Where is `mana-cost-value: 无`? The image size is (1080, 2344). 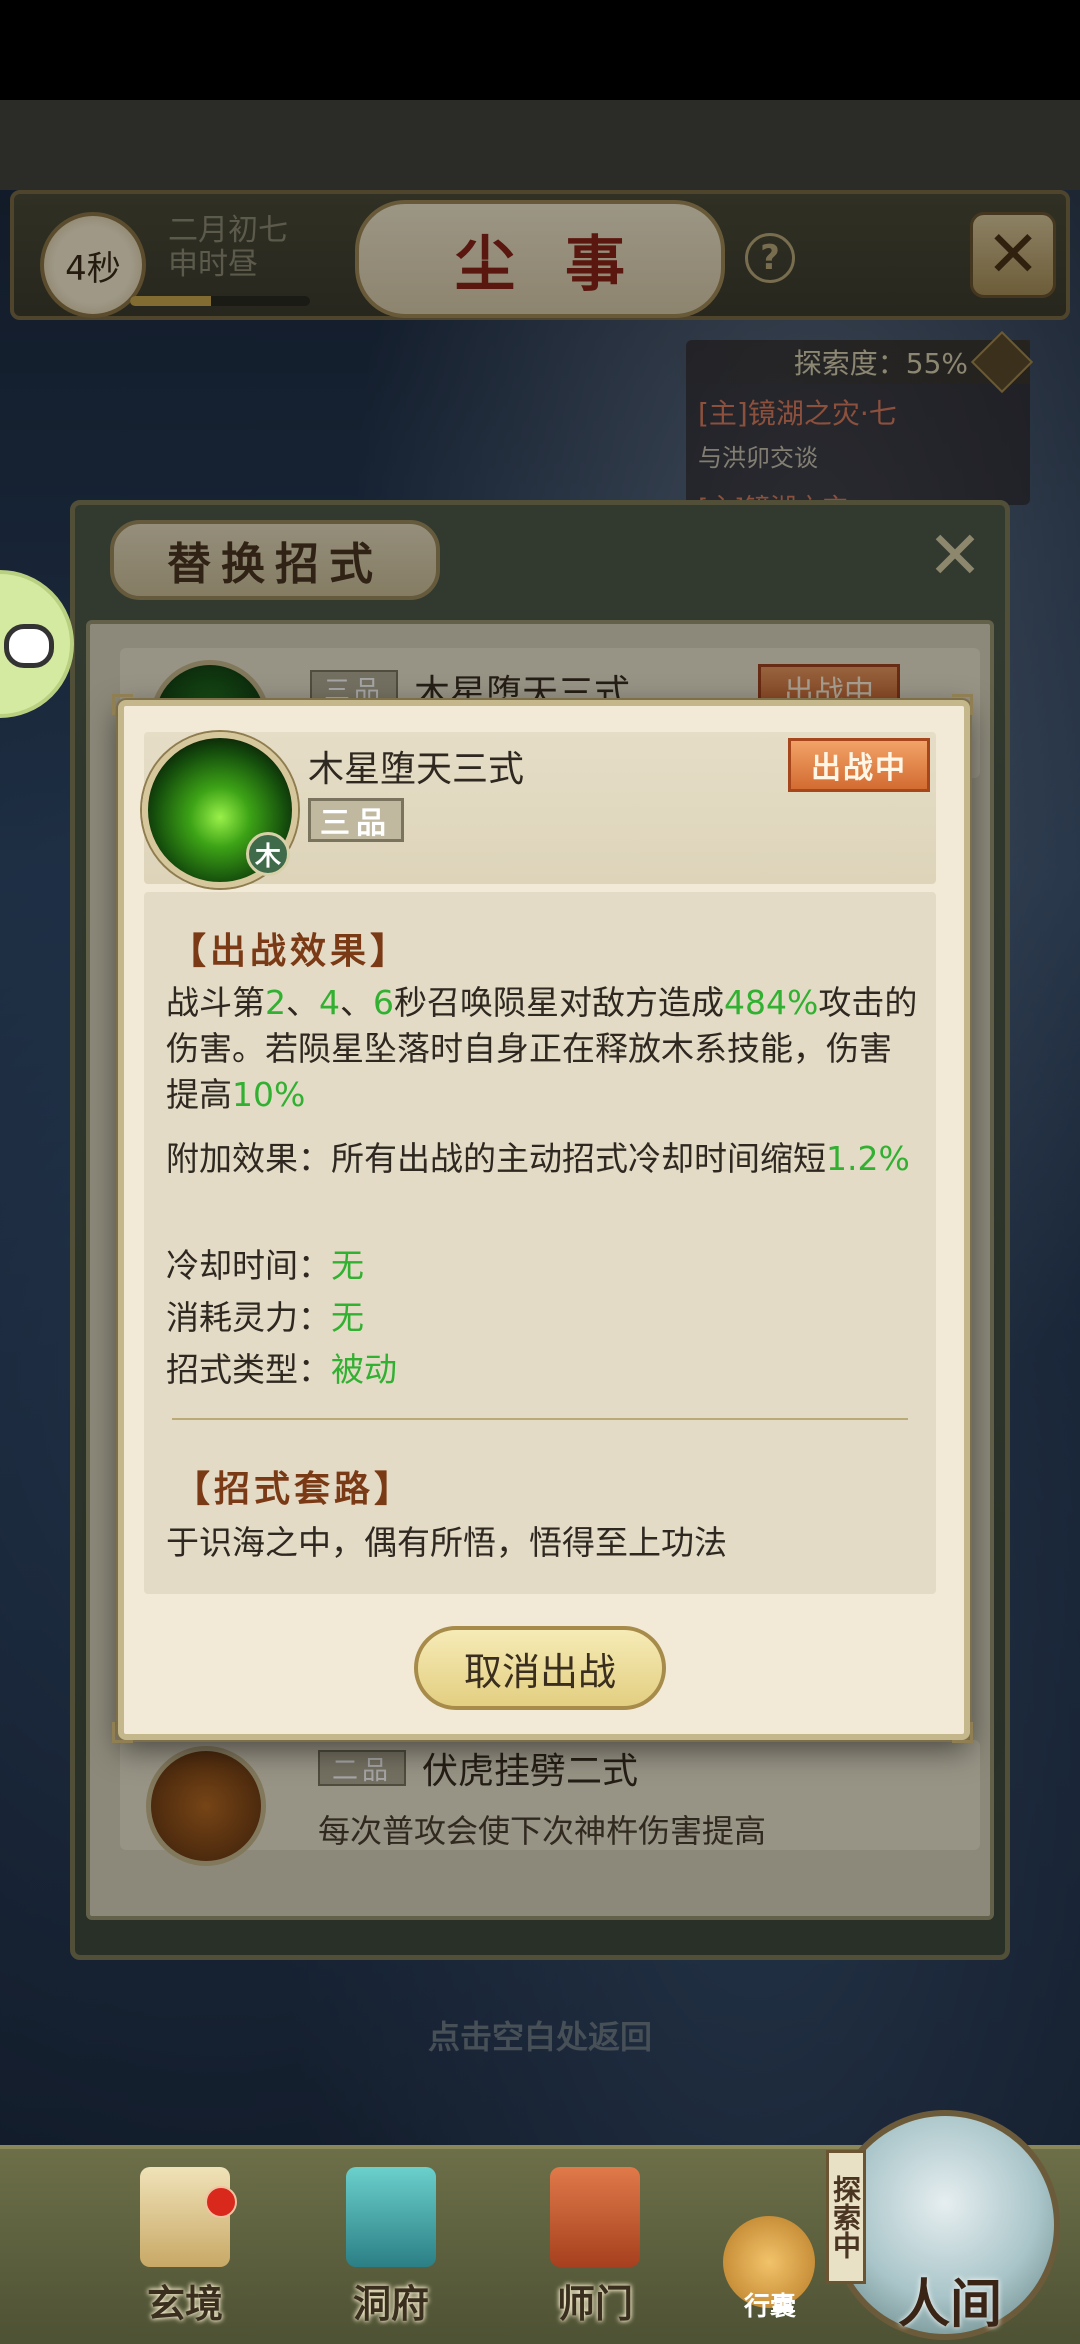 mana-cost-value: 无 is located at coordinates (347, 1317).